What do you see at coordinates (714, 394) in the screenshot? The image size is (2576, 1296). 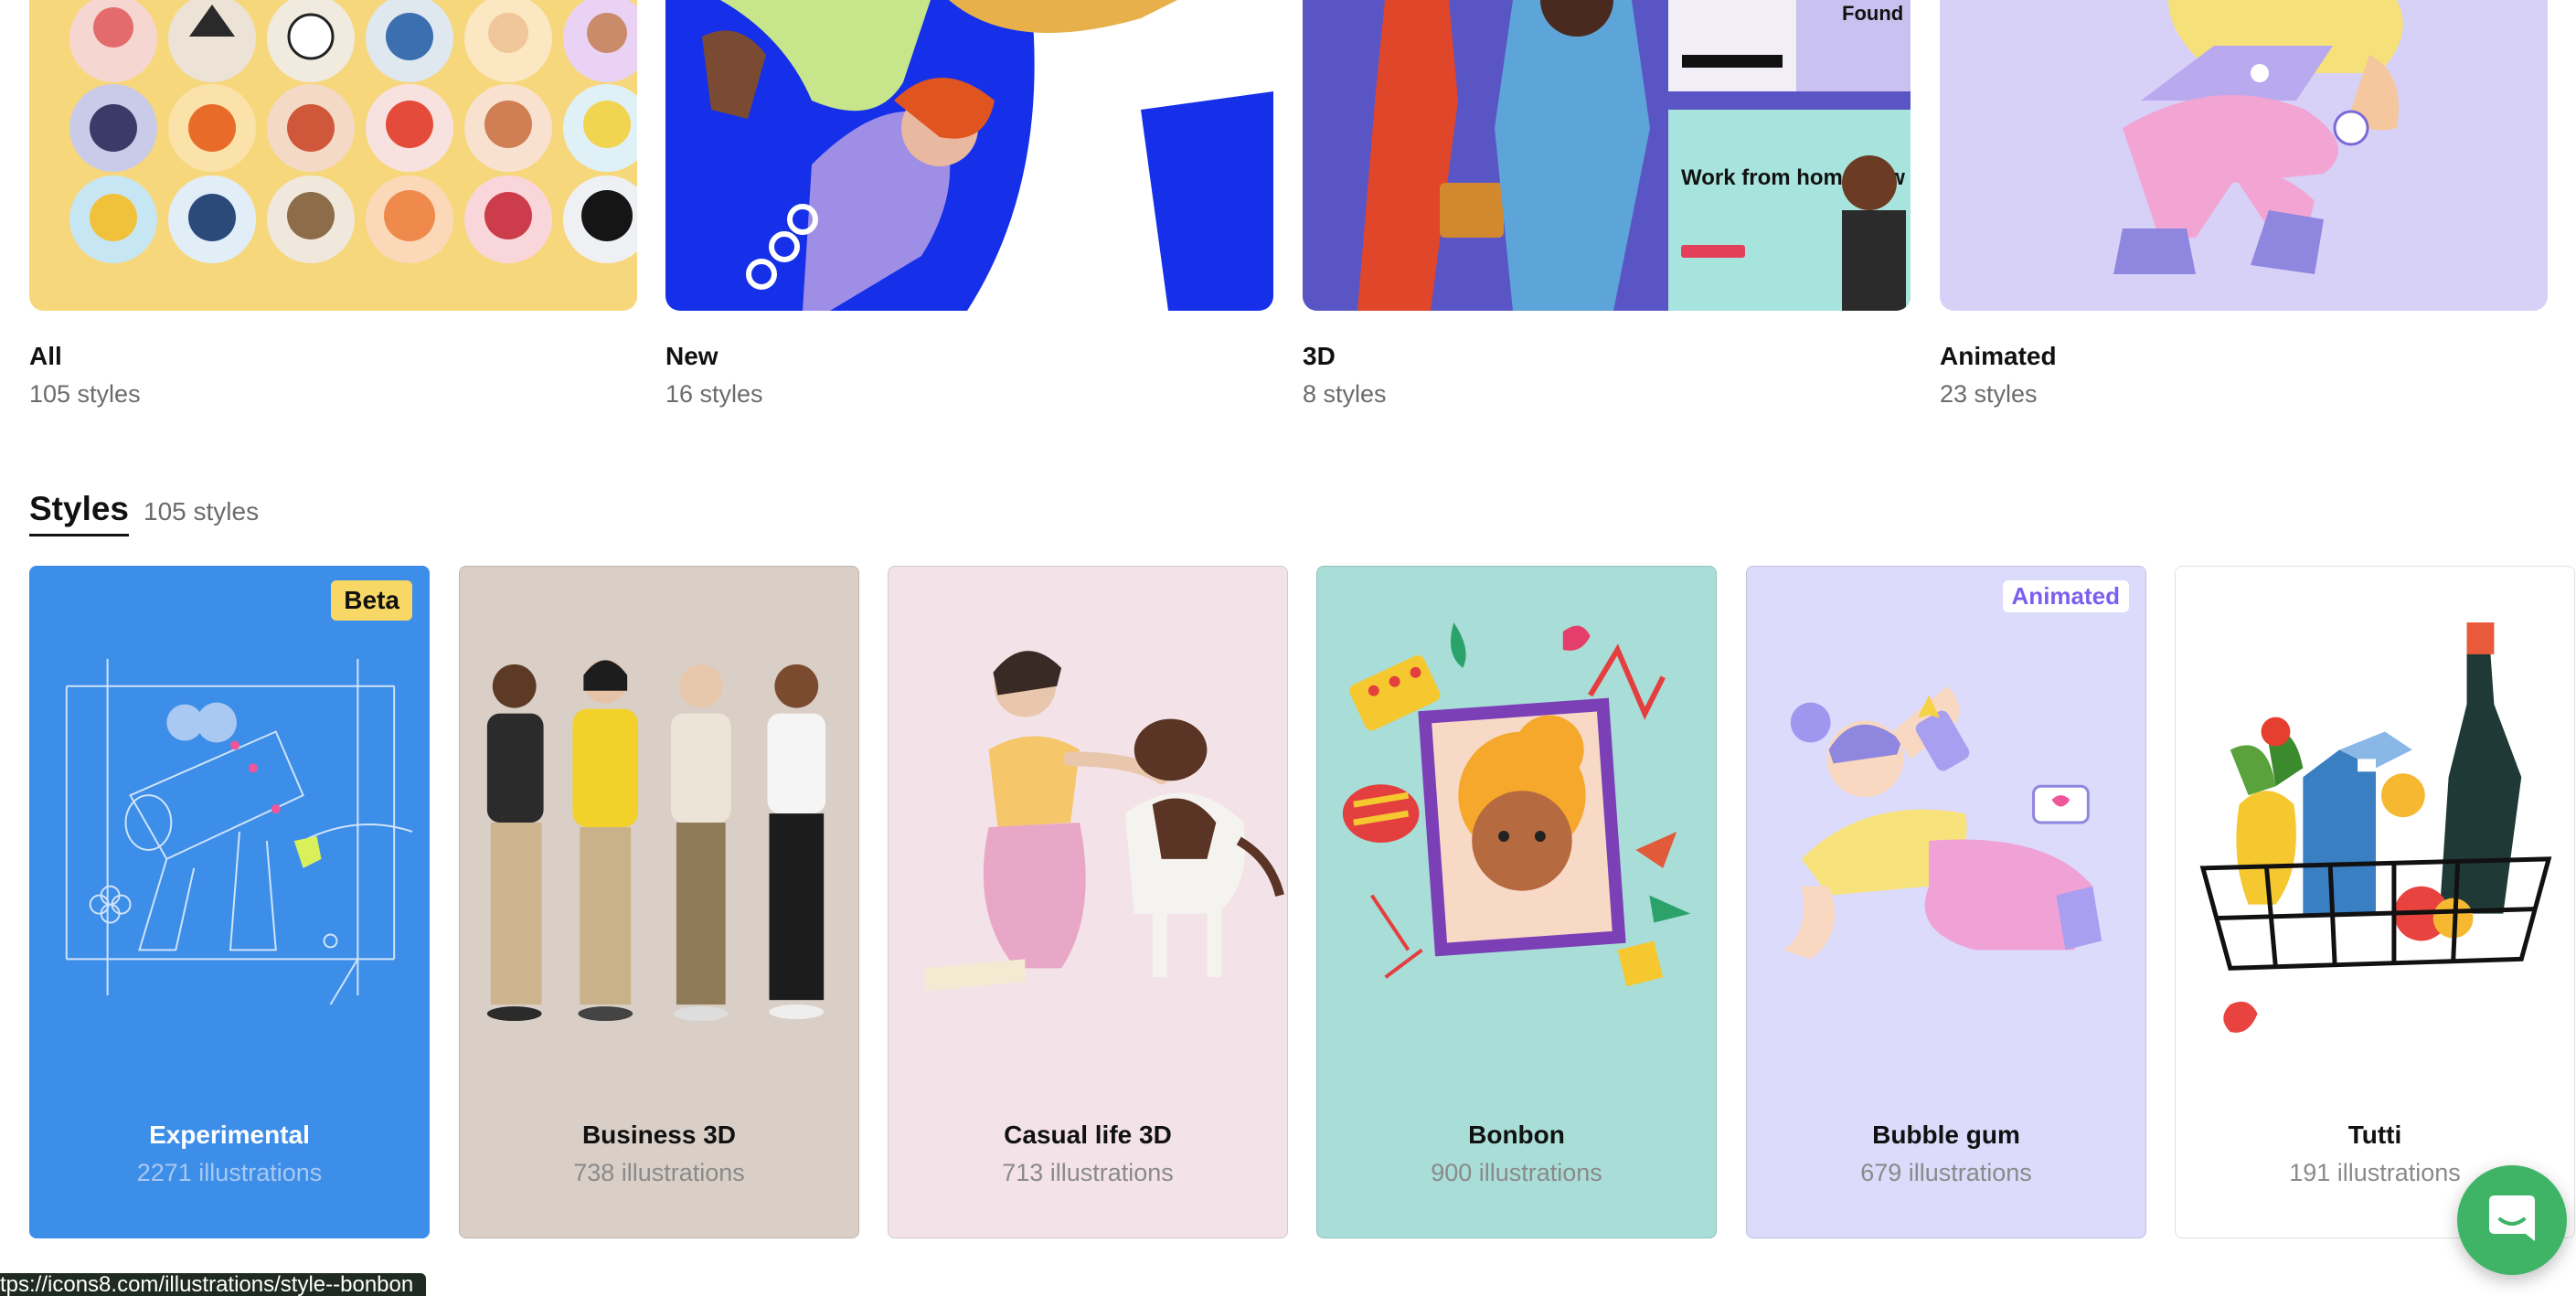 I see `category-count: 16 styles` at bounding box center [714, 394].